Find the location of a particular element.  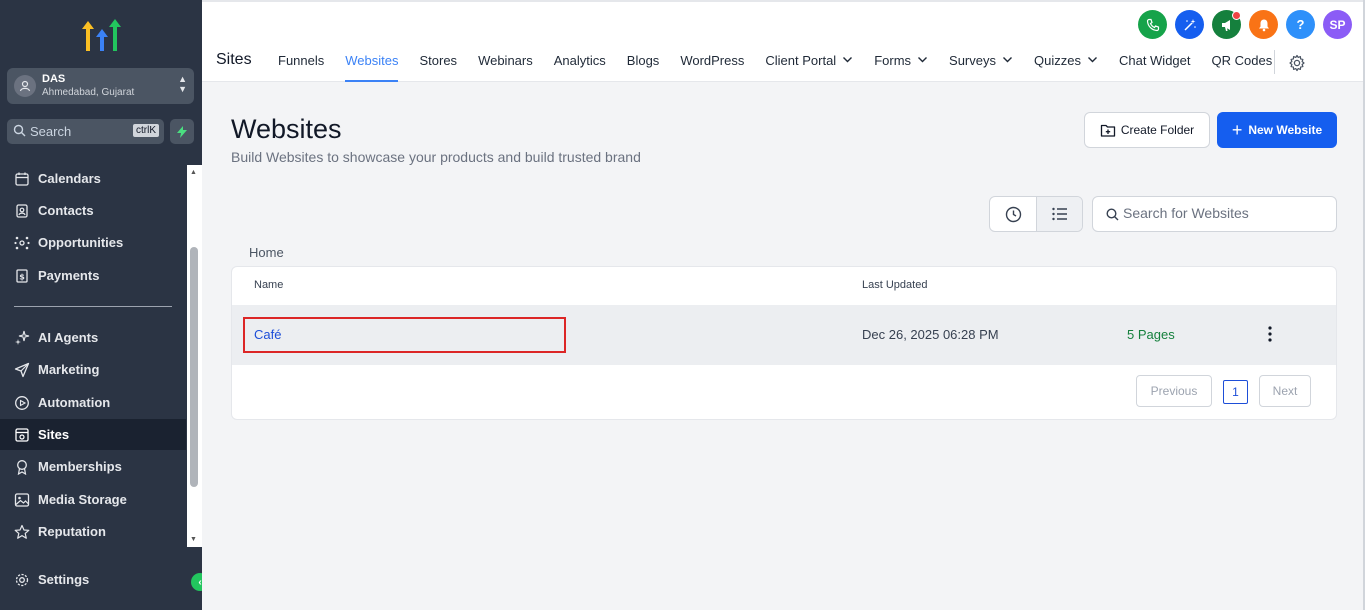

tab-websites: Websites is located at coordinates (372, 67).